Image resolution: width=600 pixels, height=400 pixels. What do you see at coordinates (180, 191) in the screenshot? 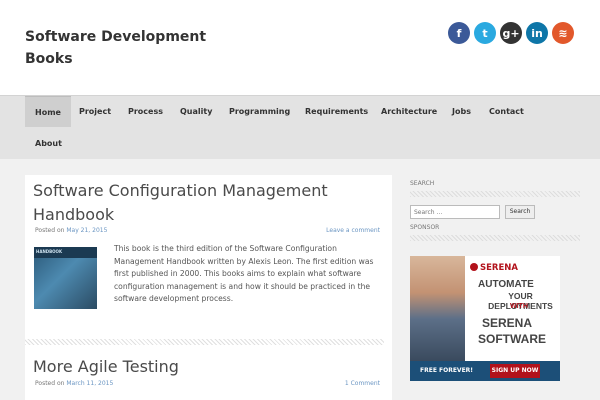
I see `post-title: Software Configuration Management` at bounding box center [180, 191].